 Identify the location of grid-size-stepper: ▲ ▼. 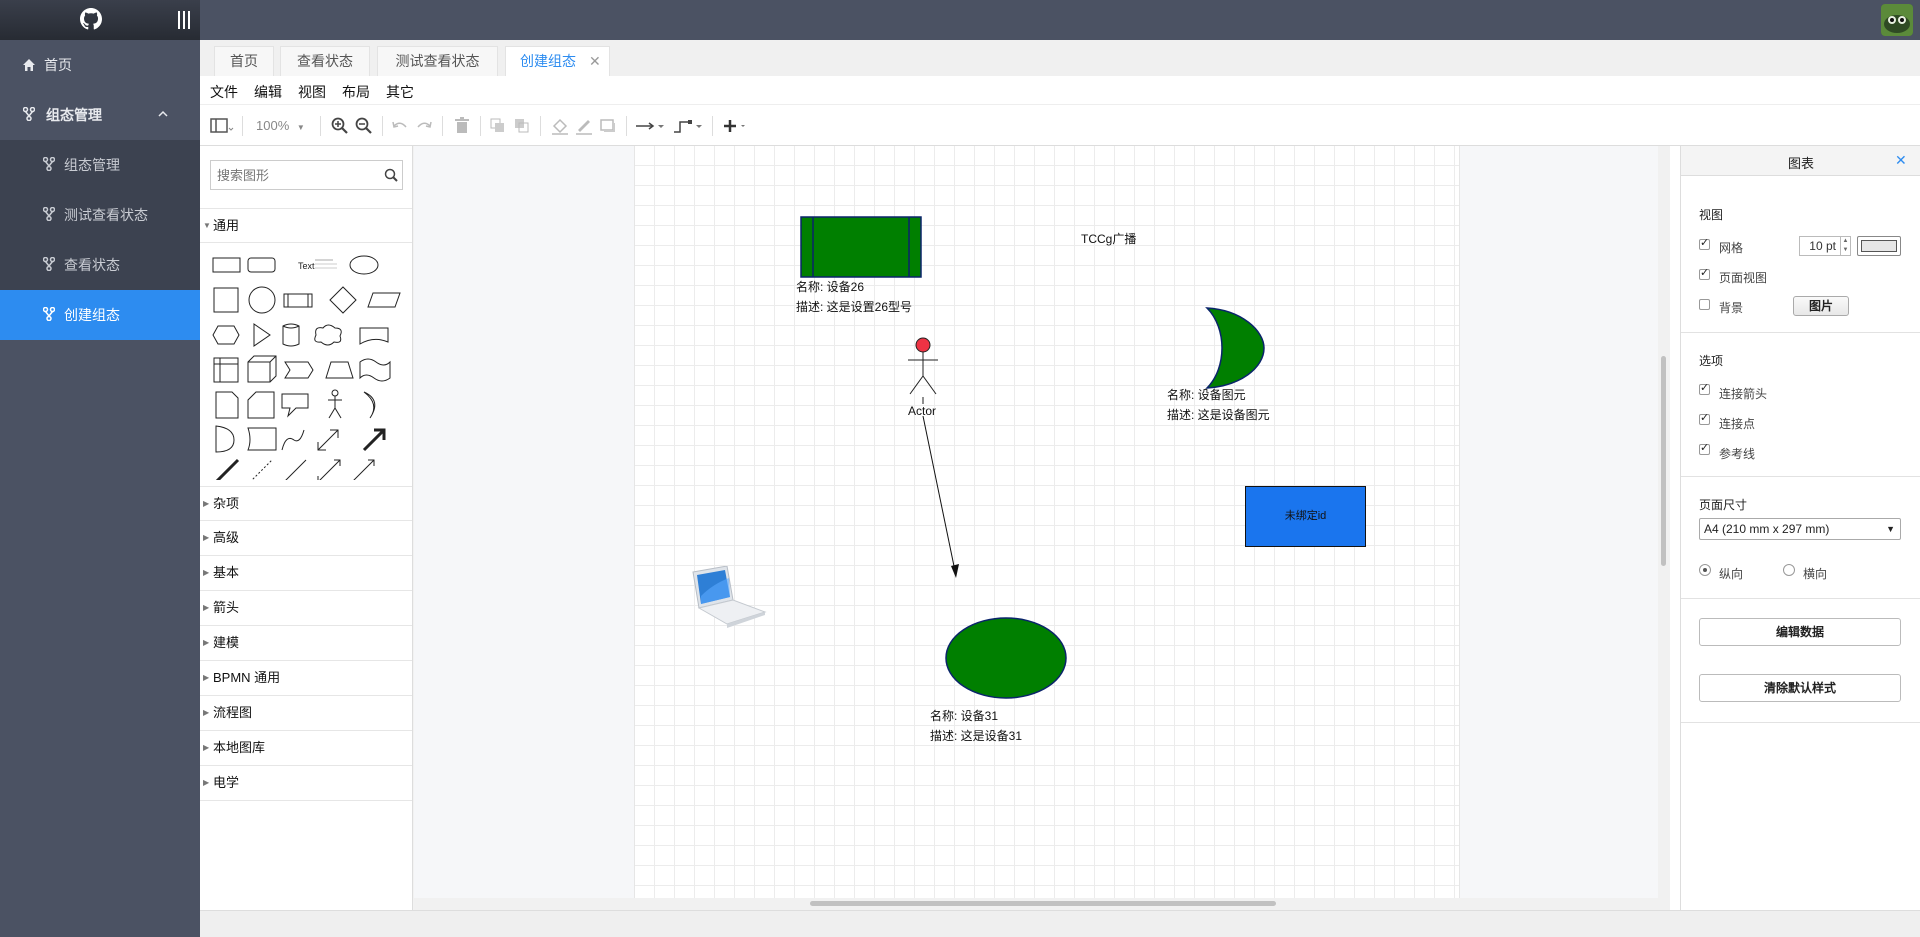
(1846, 246).